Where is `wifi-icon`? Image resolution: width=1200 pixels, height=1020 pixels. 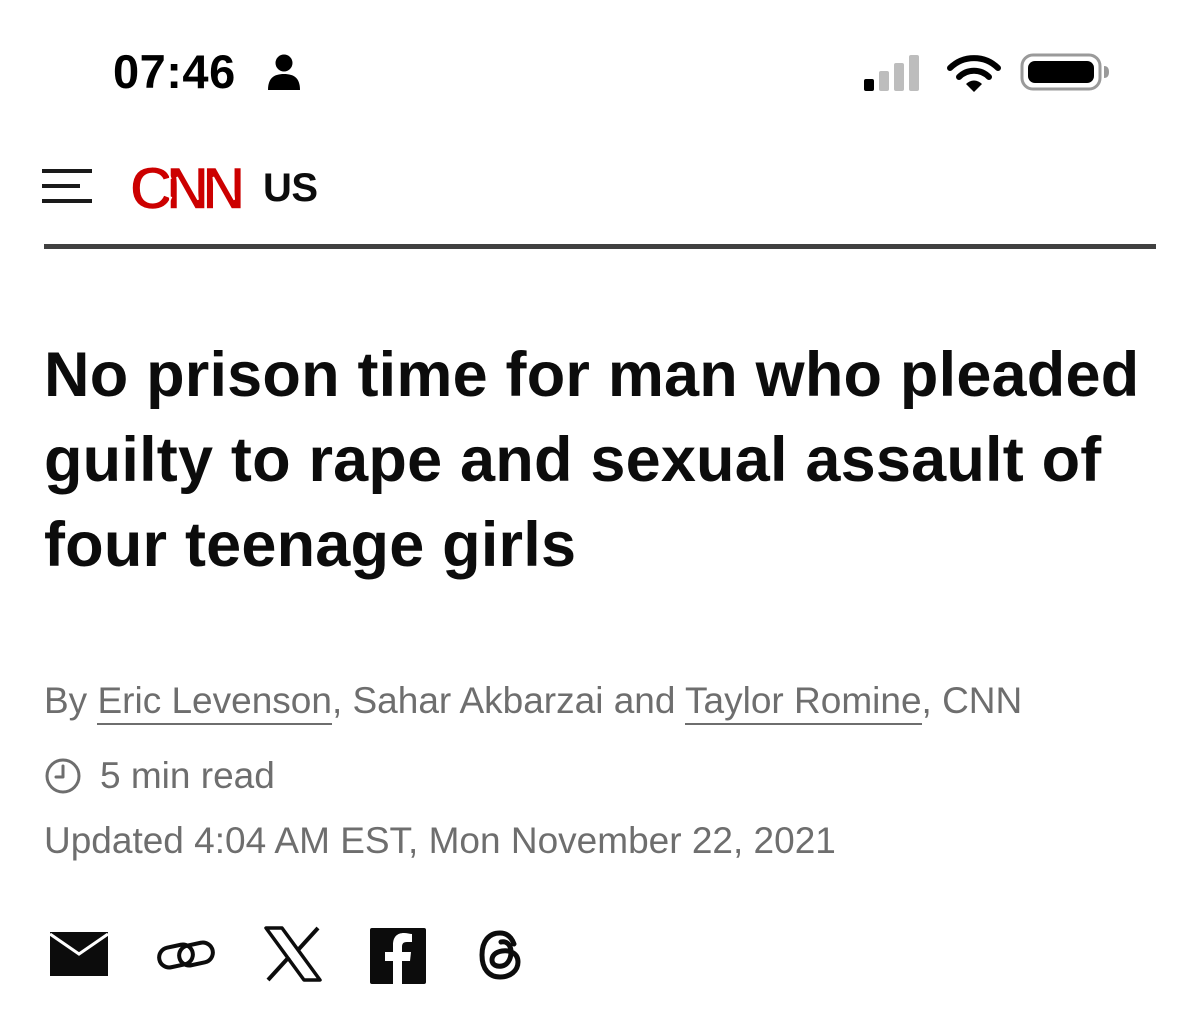
wifi-icon is located at coordinates (974, 73).